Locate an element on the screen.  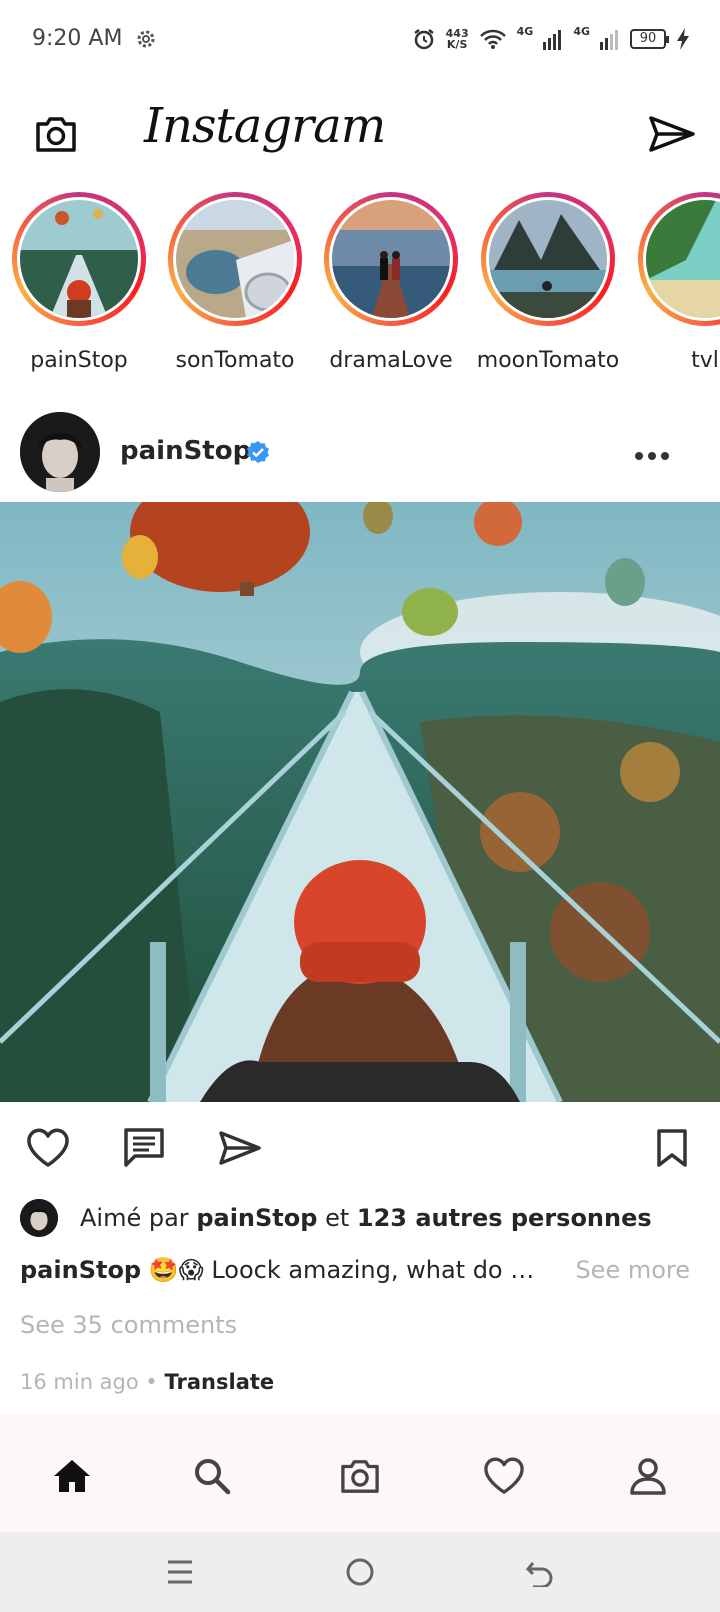
liked-user: painStop is located at coordinates (256, 1218).